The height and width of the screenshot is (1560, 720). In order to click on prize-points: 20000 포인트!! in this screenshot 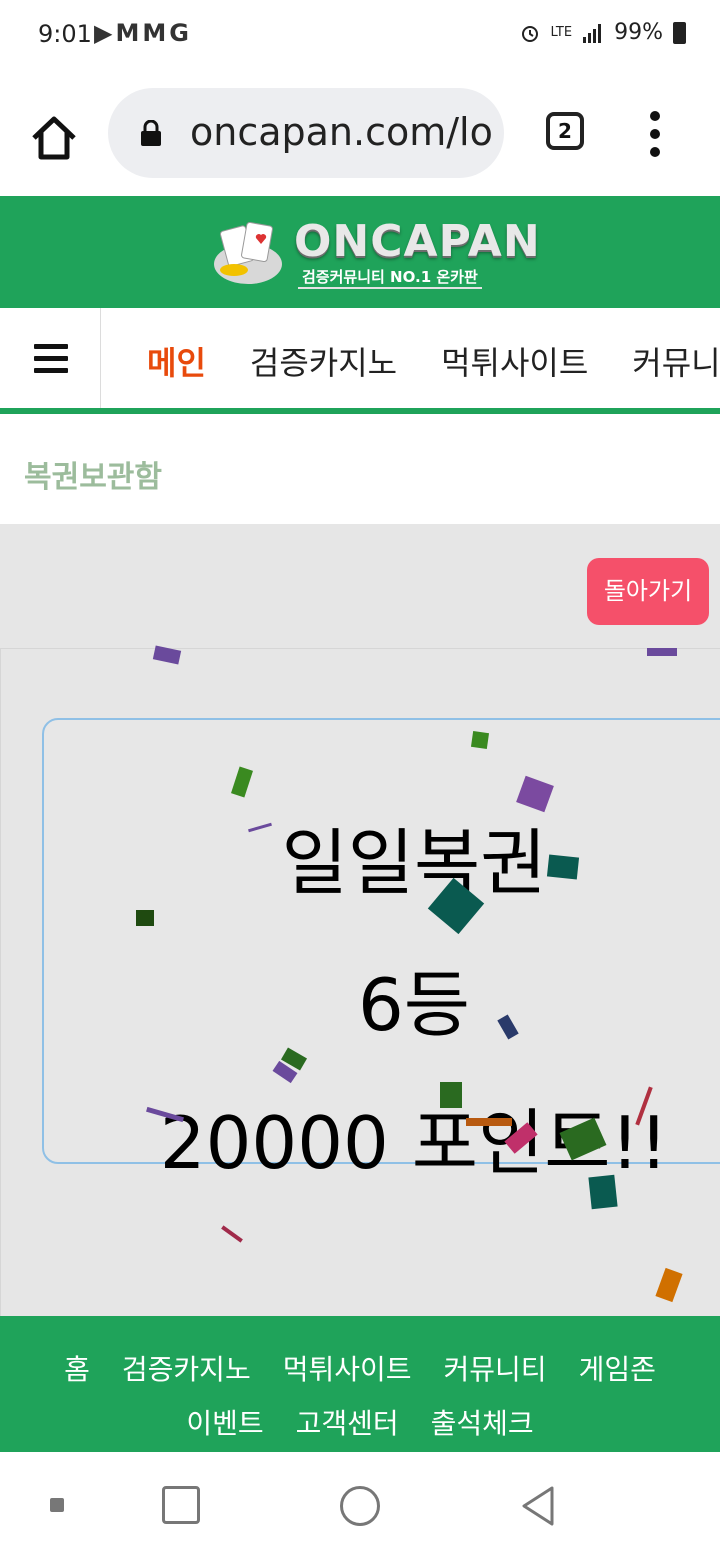, I will do `click(414, 1143)`.